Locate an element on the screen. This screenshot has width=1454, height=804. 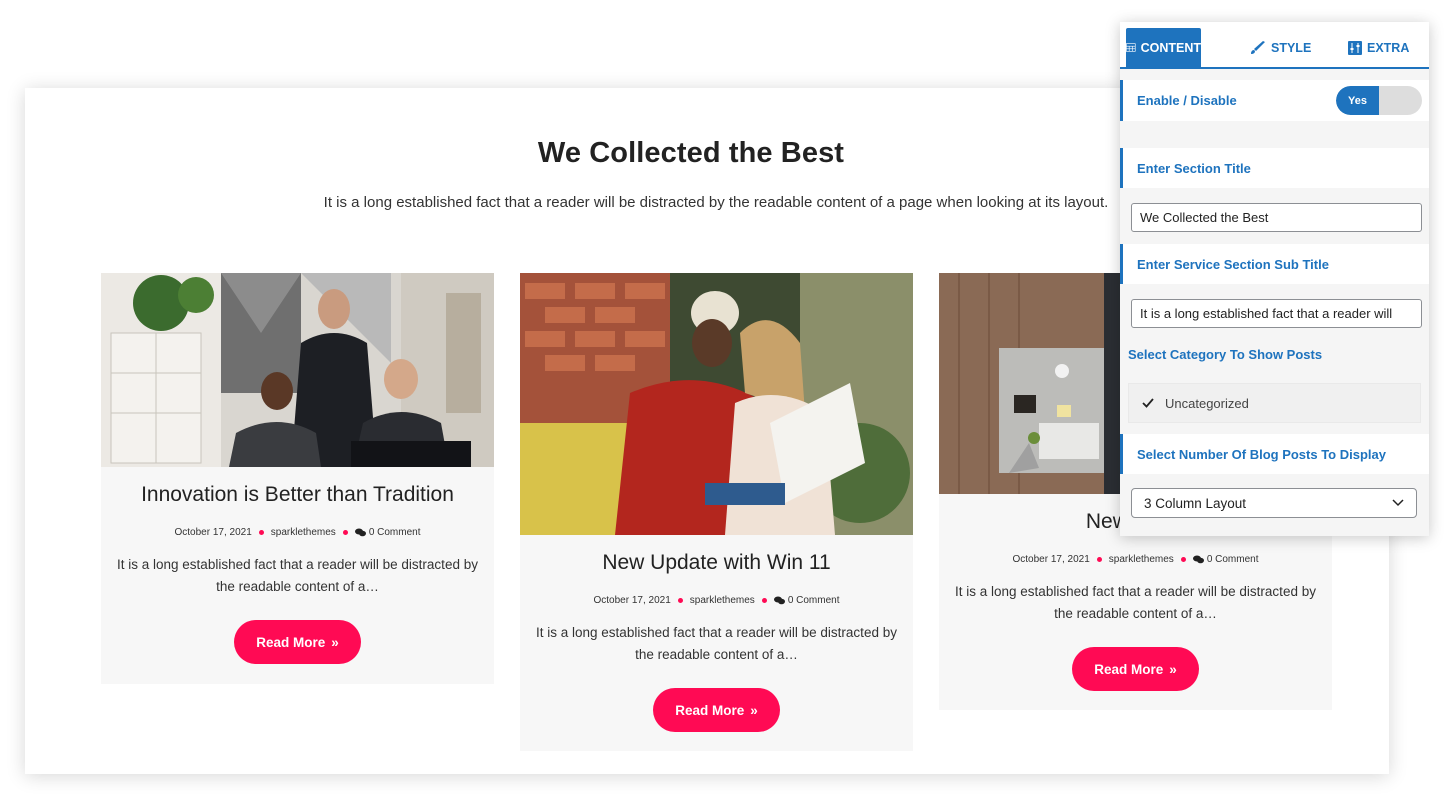
post-title: New Update with Win 11 is located at coordinates (716, 563).